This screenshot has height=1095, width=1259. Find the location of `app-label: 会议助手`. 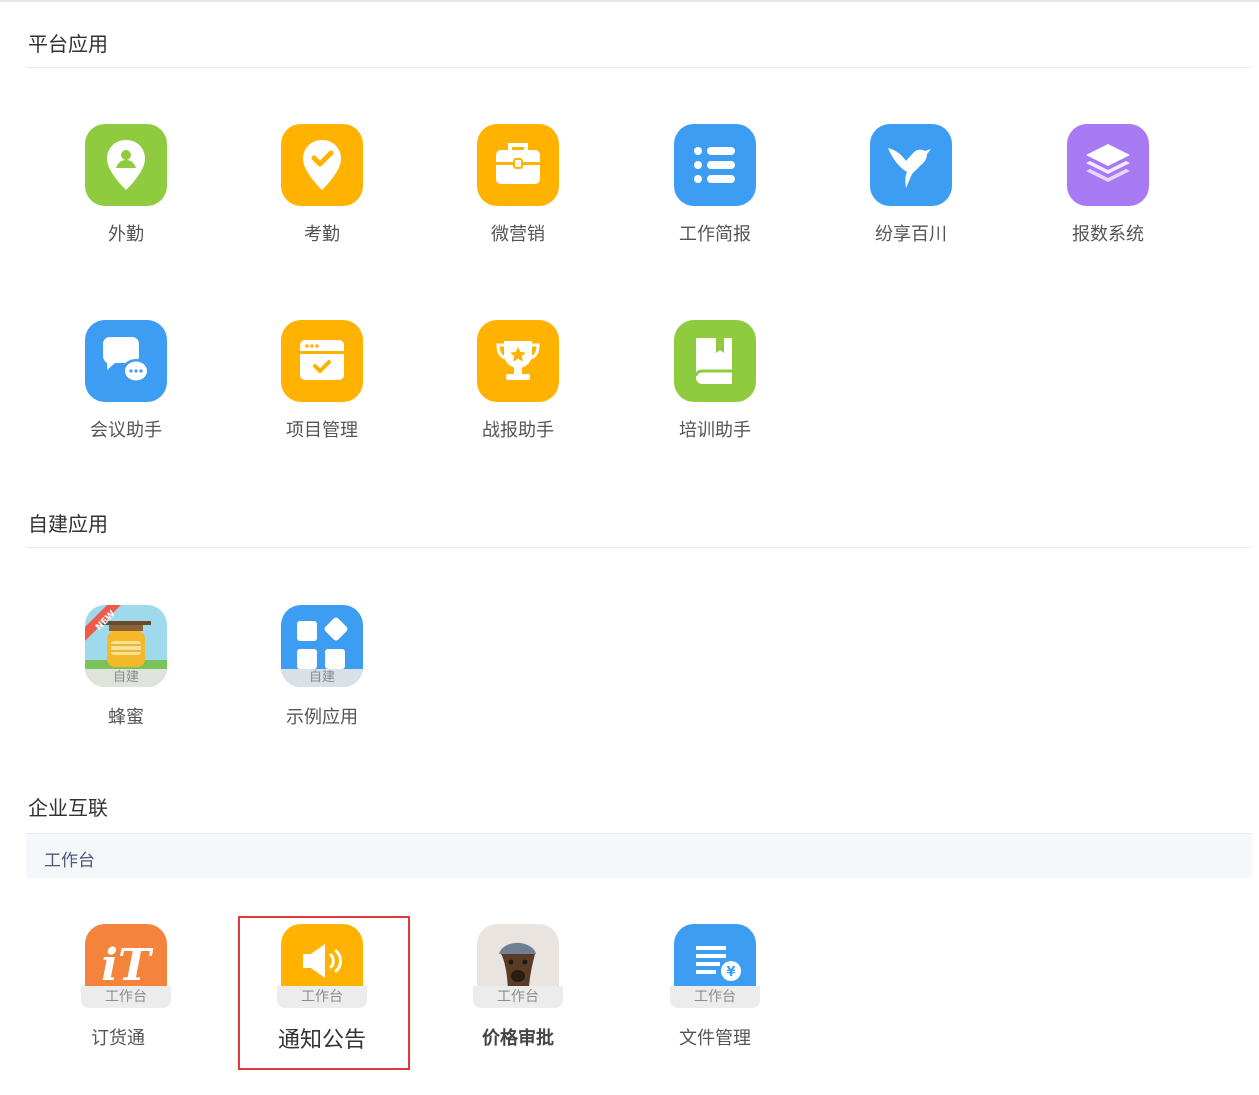

app-label: 会议助手 is located at coordinates (126, 430).